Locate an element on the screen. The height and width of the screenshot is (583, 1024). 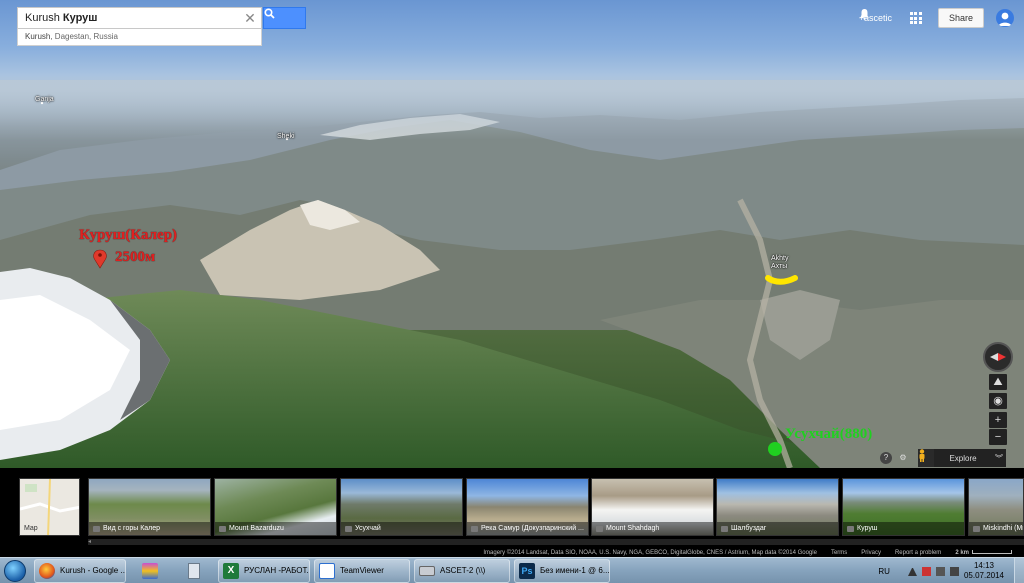
help-icon: ? is located at coordinates (886, 458).